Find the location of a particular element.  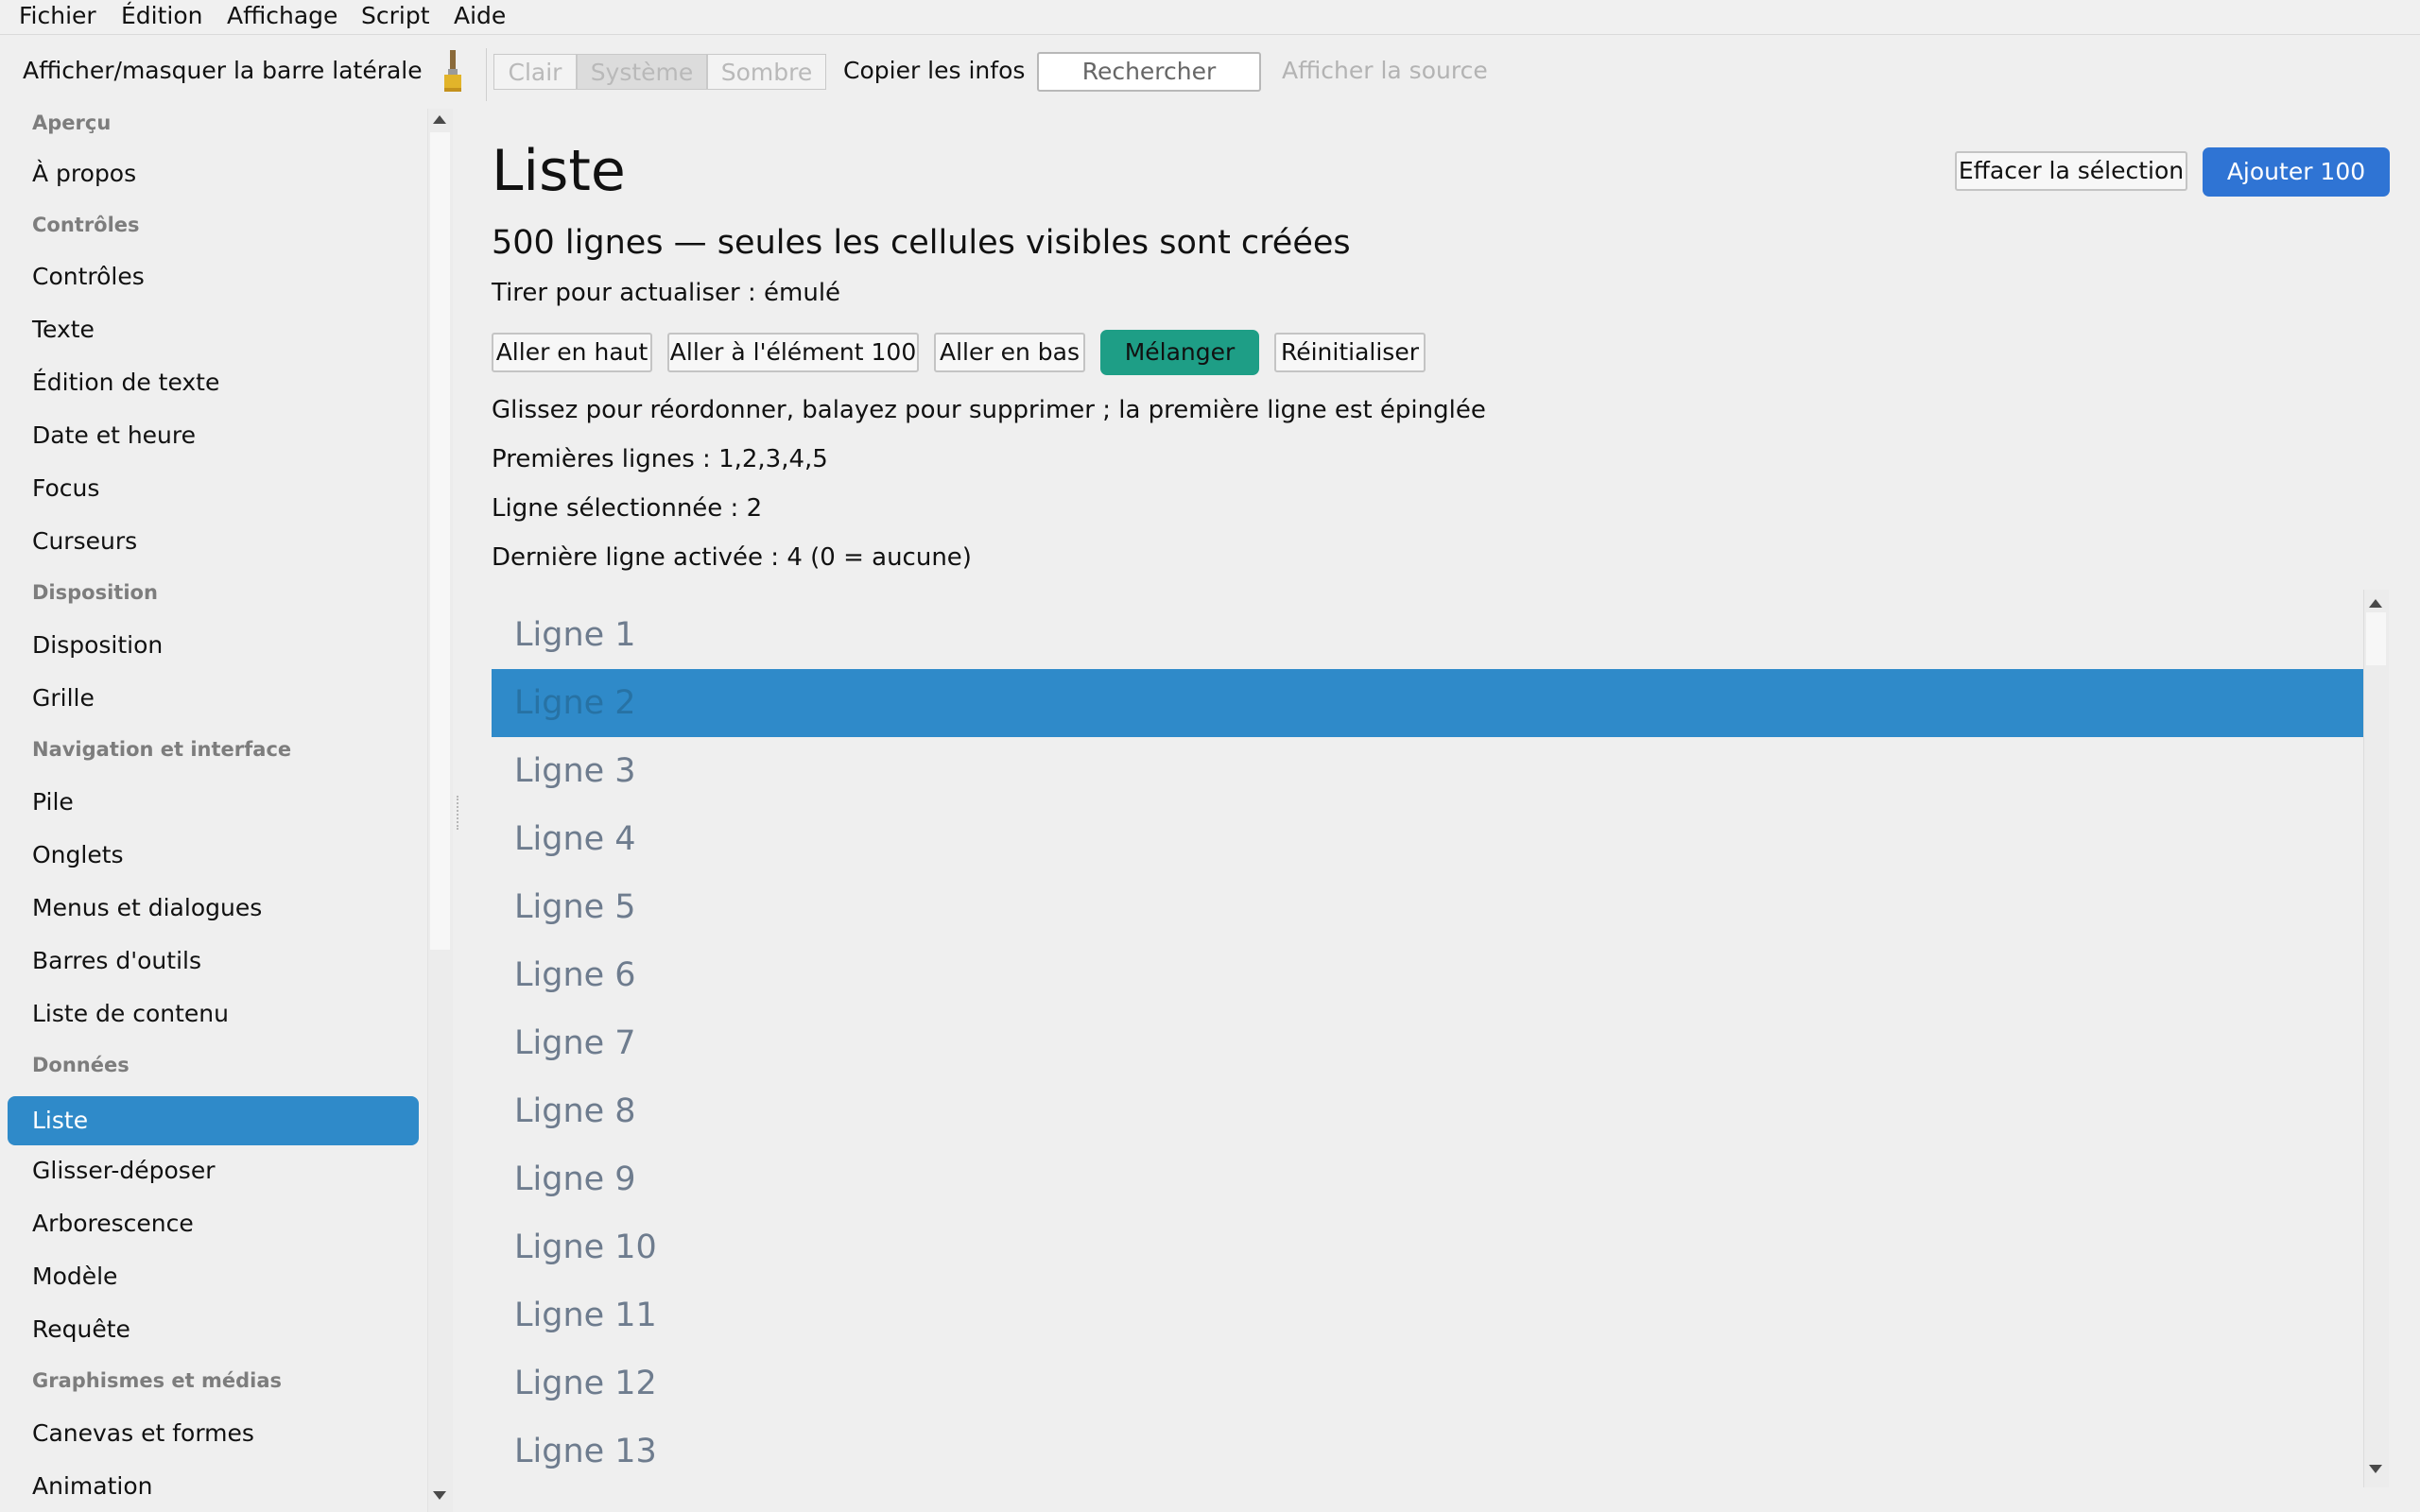

theme-system-button: Système is located at coordinates (642, 72).